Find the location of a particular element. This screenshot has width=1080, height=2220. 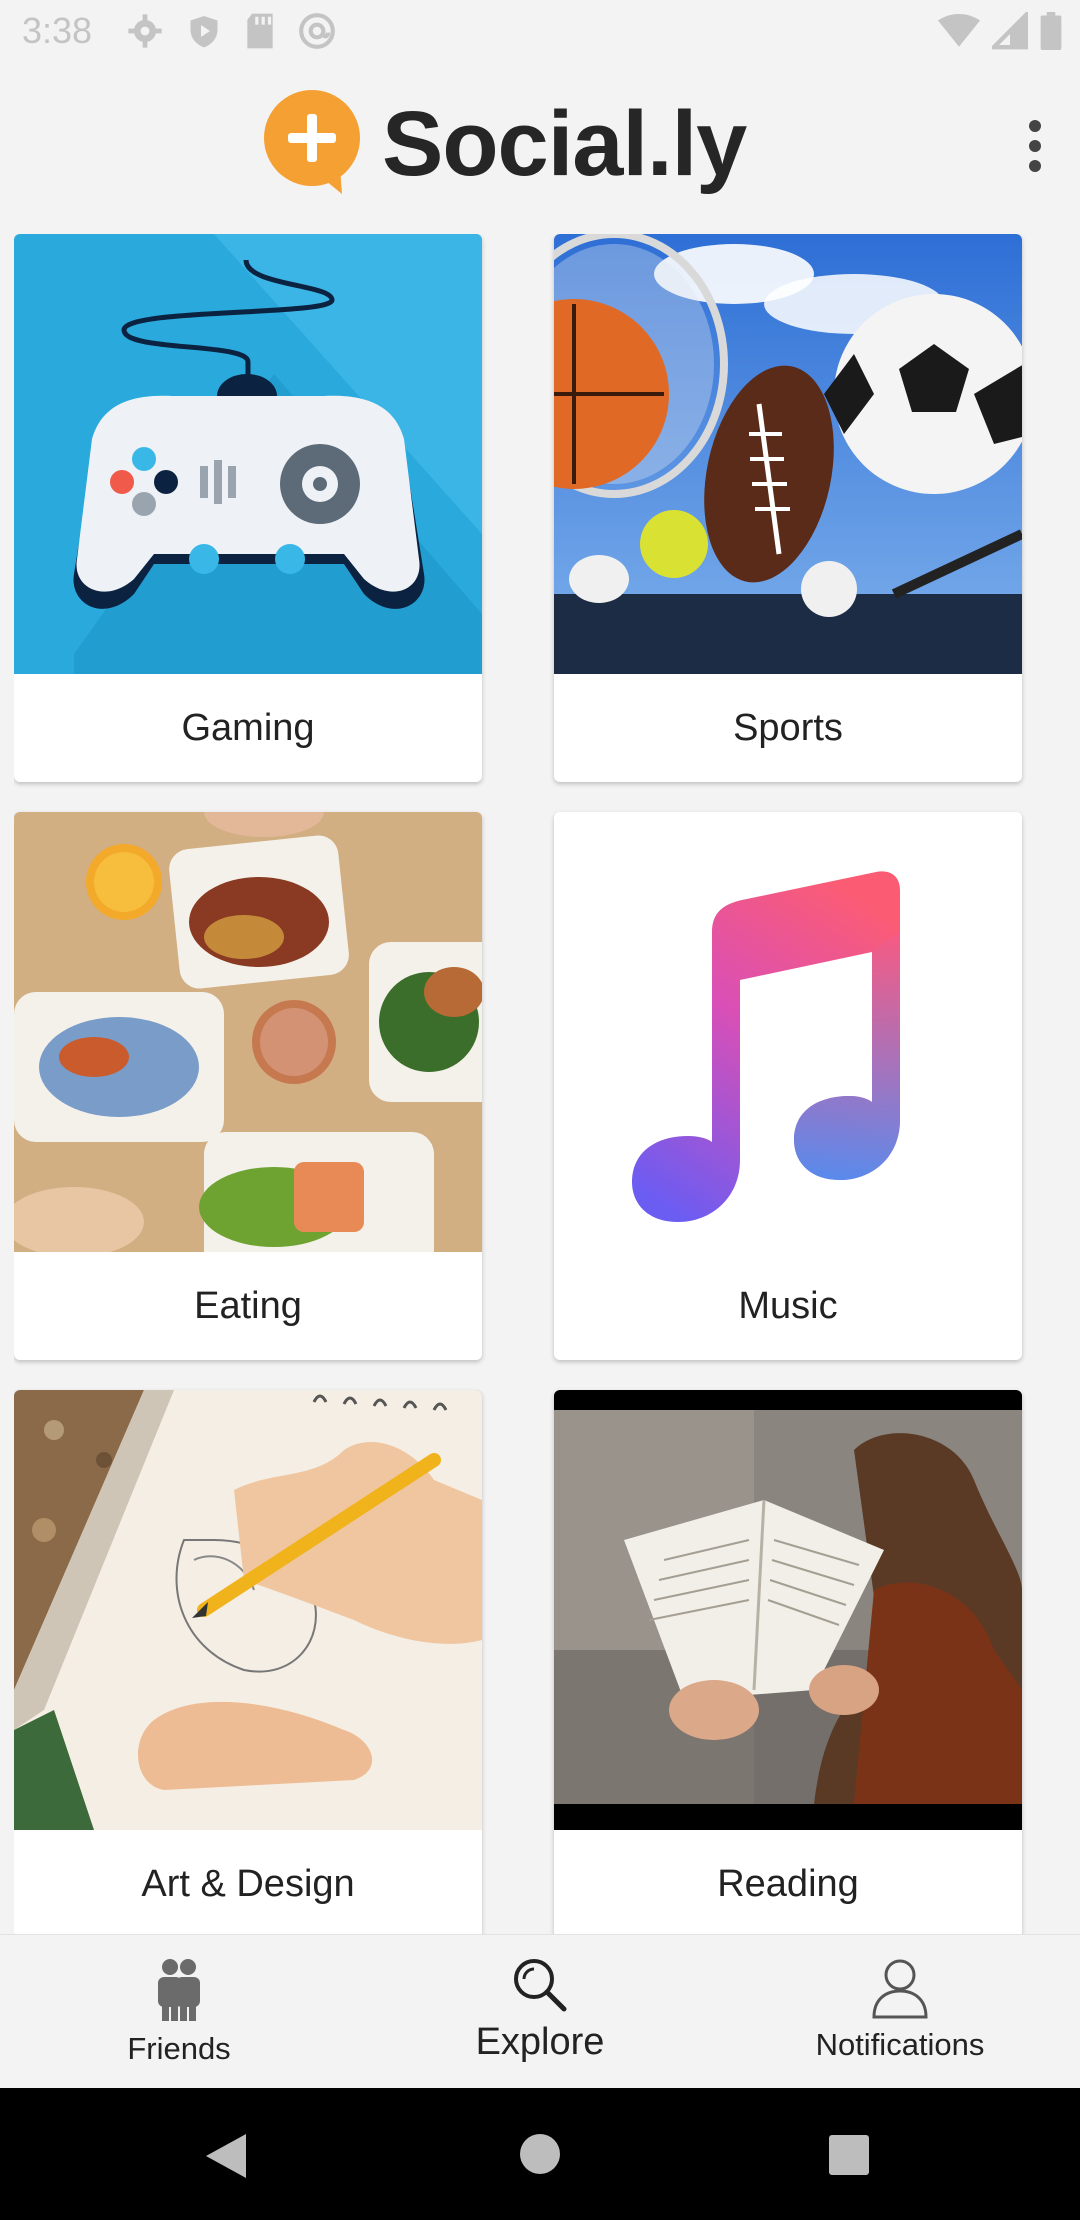

recents-square-icon is located at coordinates (849, 2155).